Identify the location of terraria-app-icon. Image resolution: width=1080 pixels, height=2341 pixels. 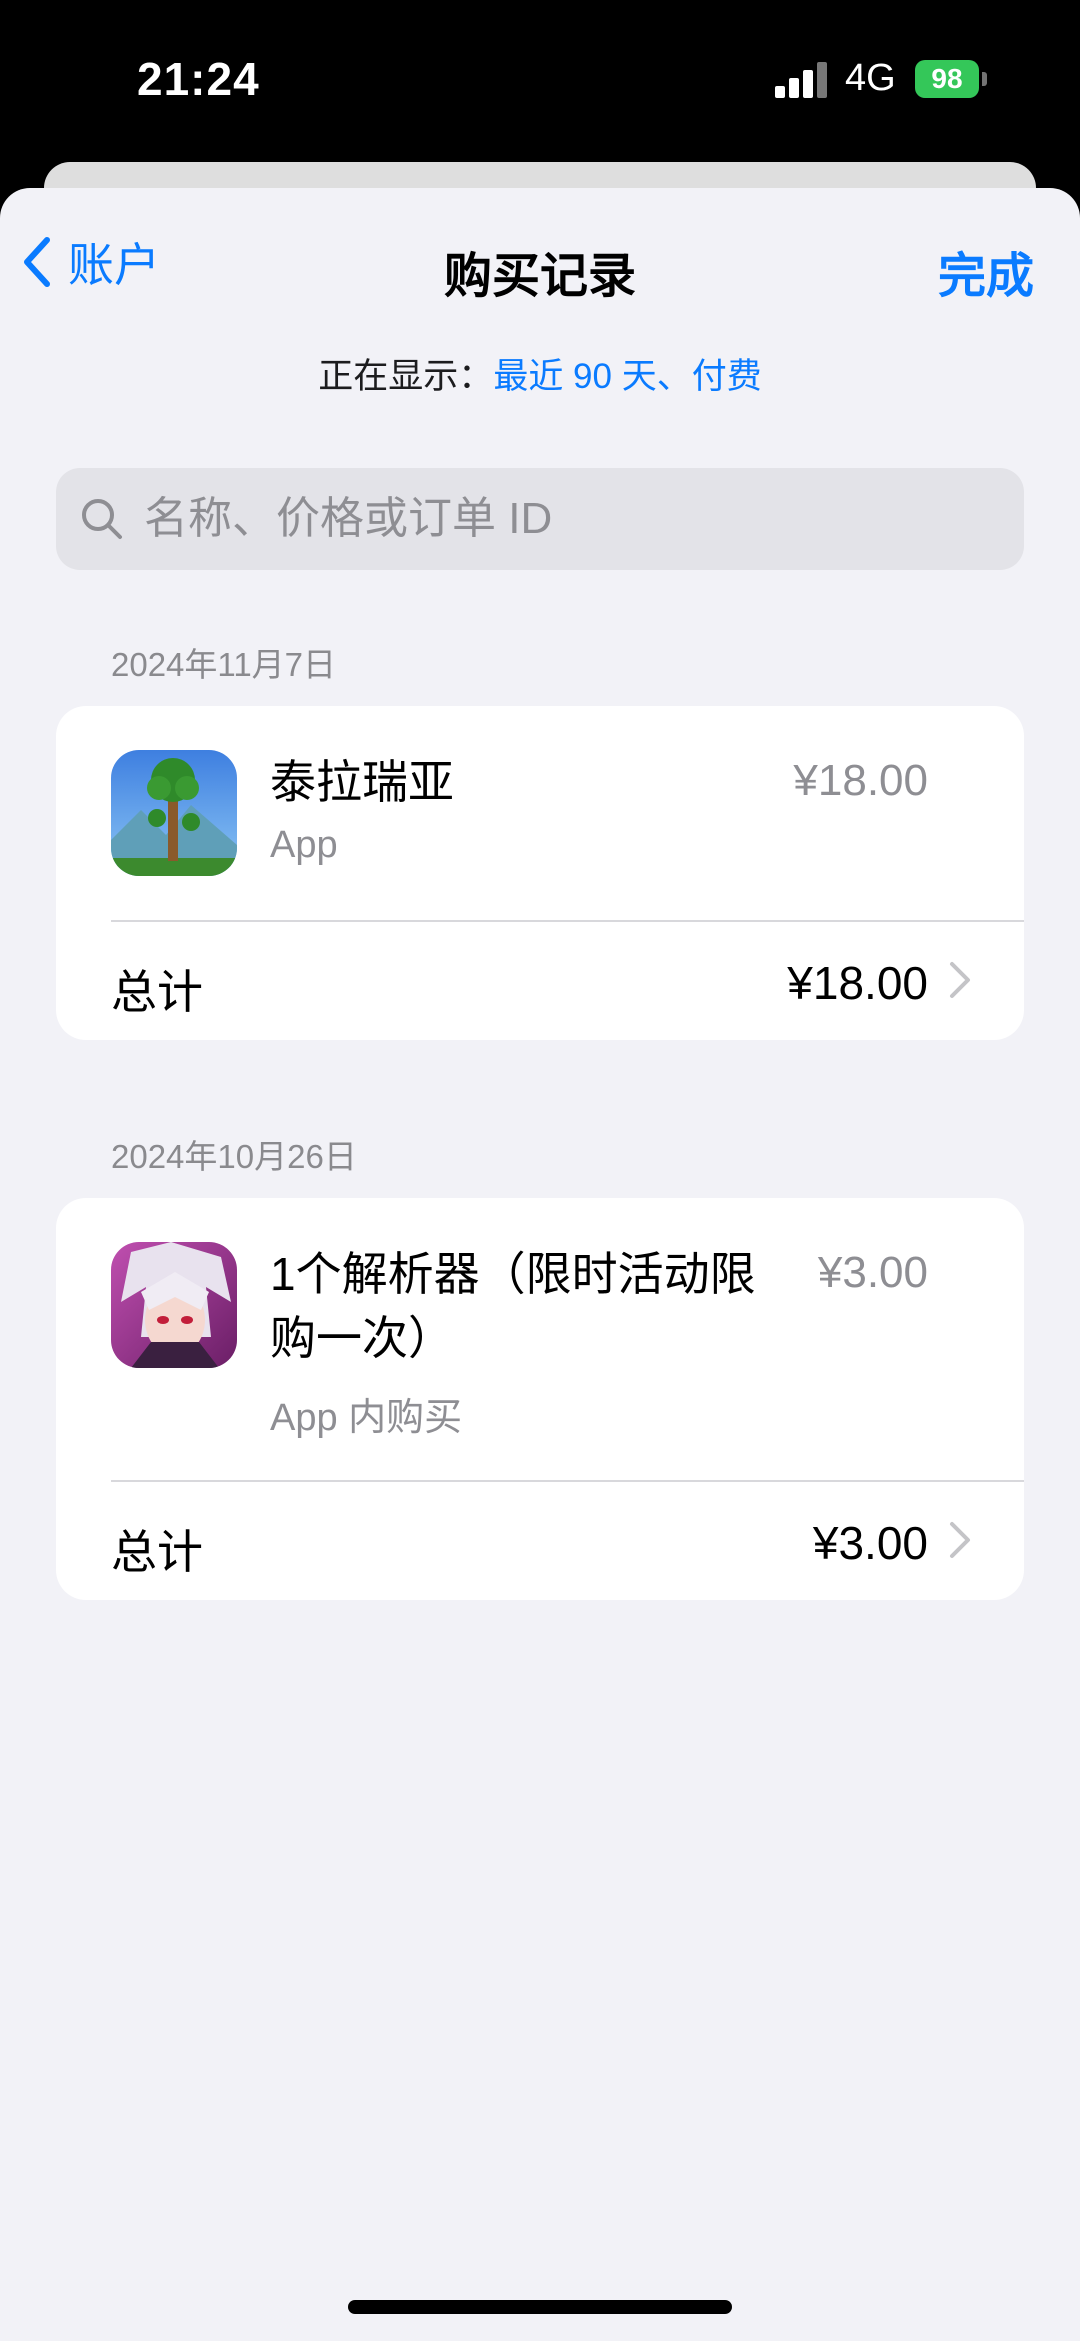
(174, 813).